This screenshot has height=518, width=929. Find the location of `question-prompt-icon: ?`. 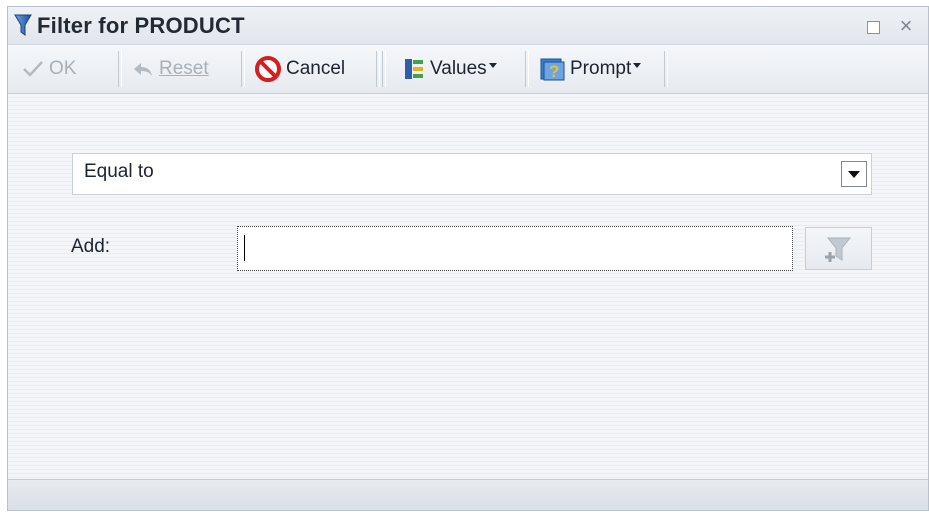

question-prompt-icon: ? is located at coordinates (552, 69).